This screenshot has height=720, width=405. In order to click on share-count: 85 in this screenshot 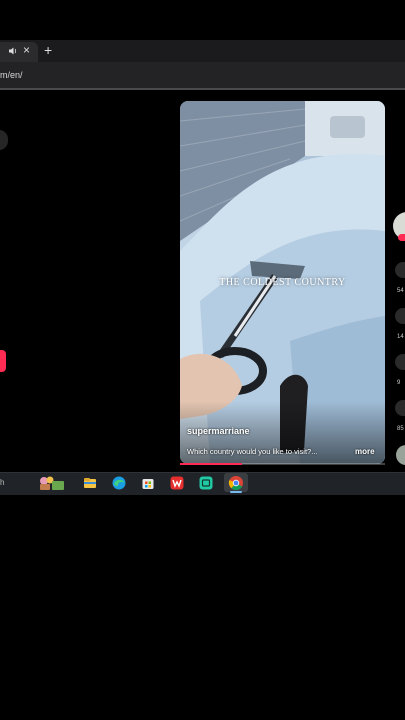, I will do `click(400, 429)`.